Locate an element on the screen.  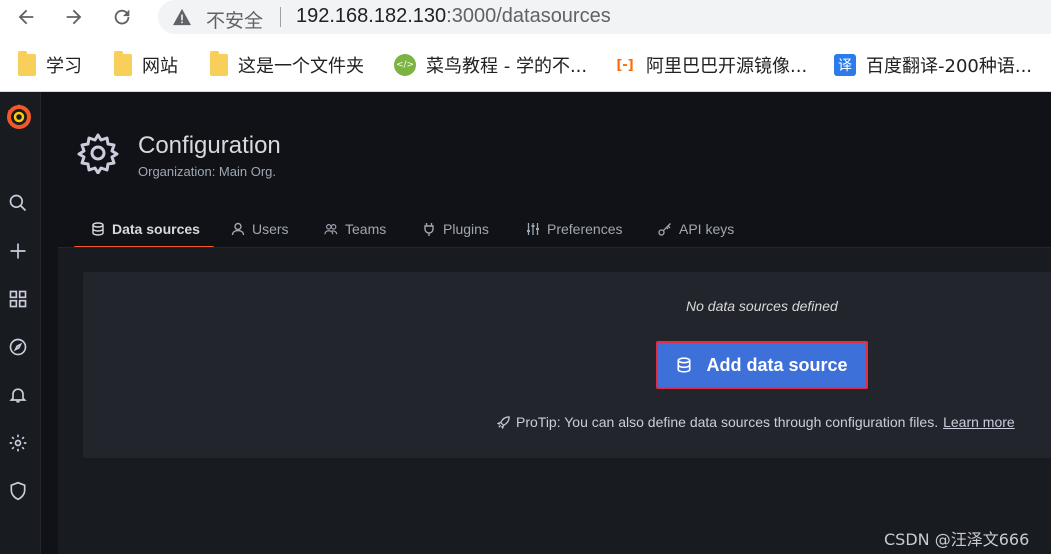
tab-label: Plugins is located at coordinates (466, 229).